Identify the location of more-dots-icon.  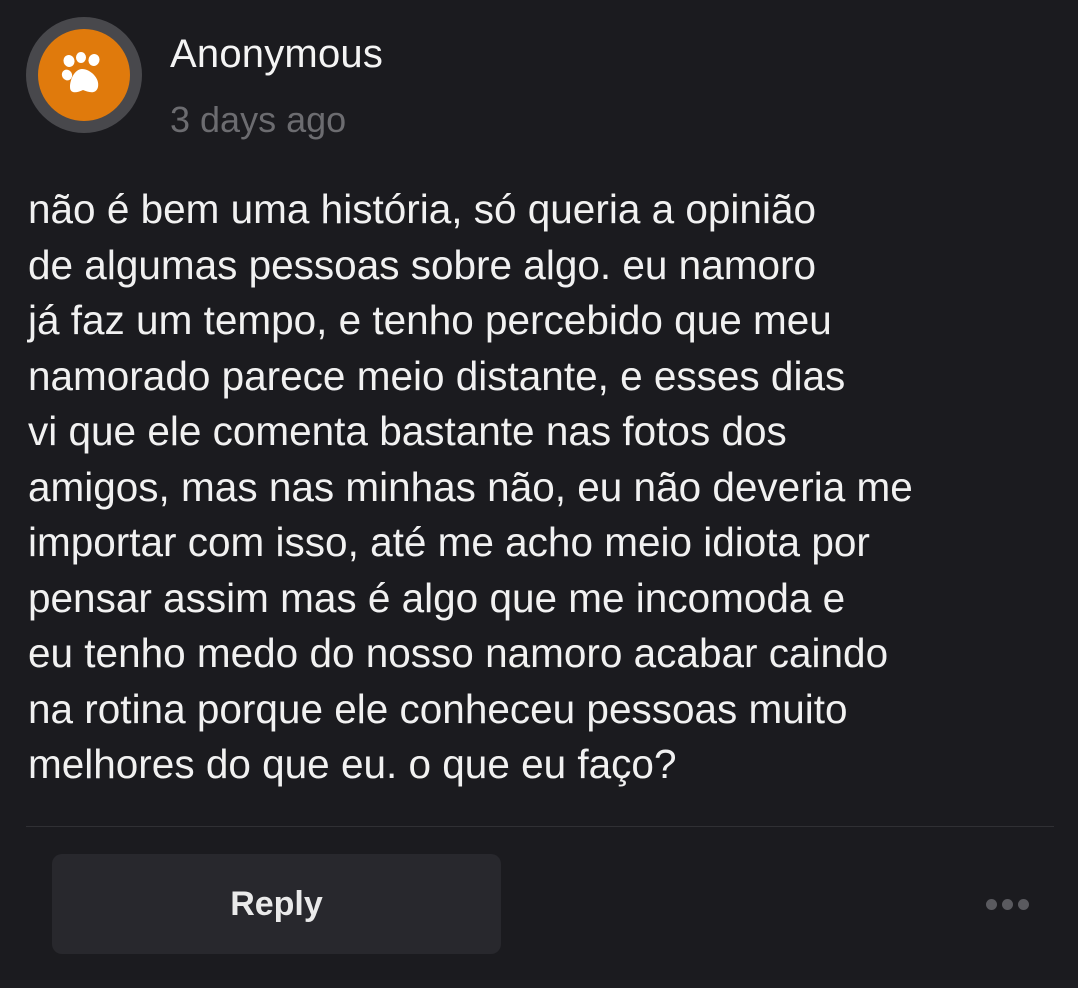
(1007, 904).